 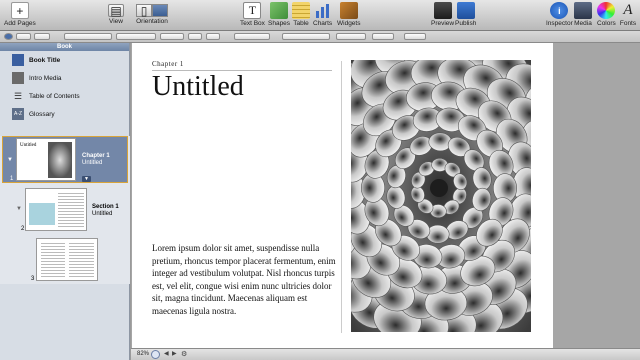 I want to click on back-forward-control, so click(x=23, y=36).